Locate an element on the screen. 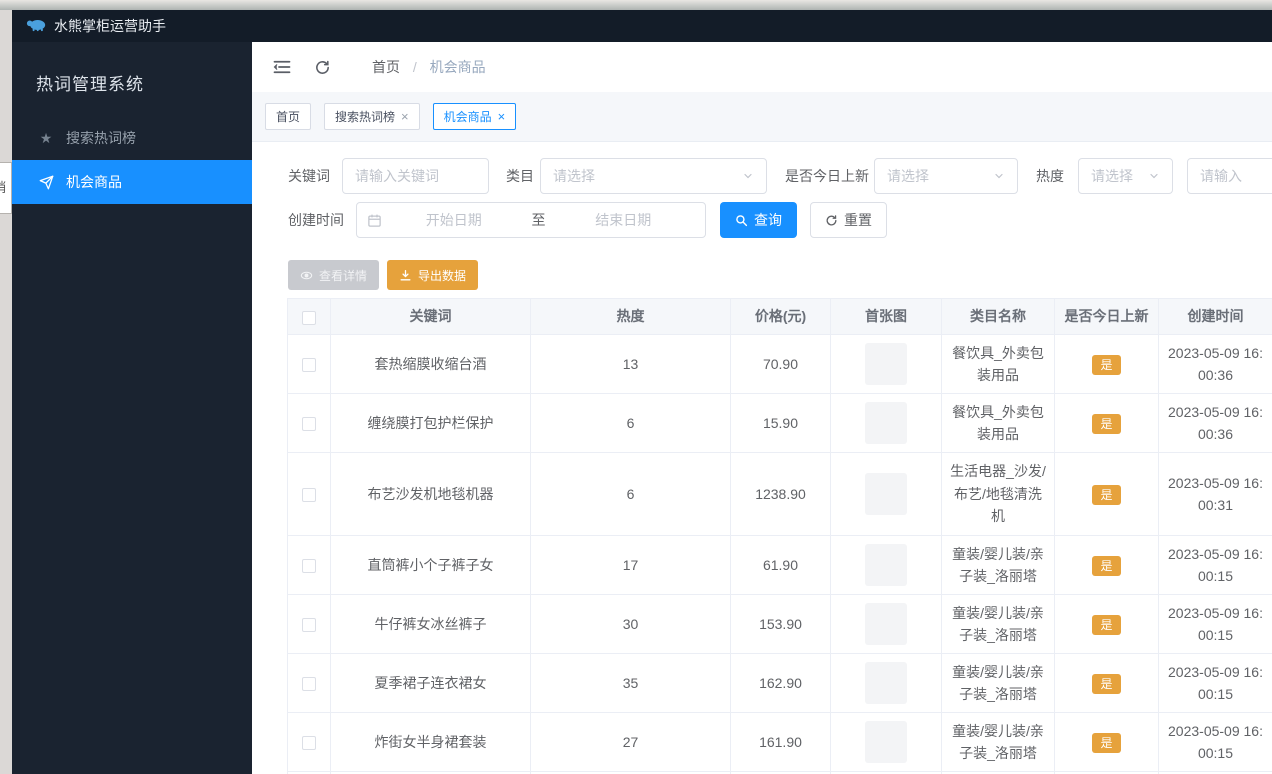  start-date-input is located at coordinates (454, 220).